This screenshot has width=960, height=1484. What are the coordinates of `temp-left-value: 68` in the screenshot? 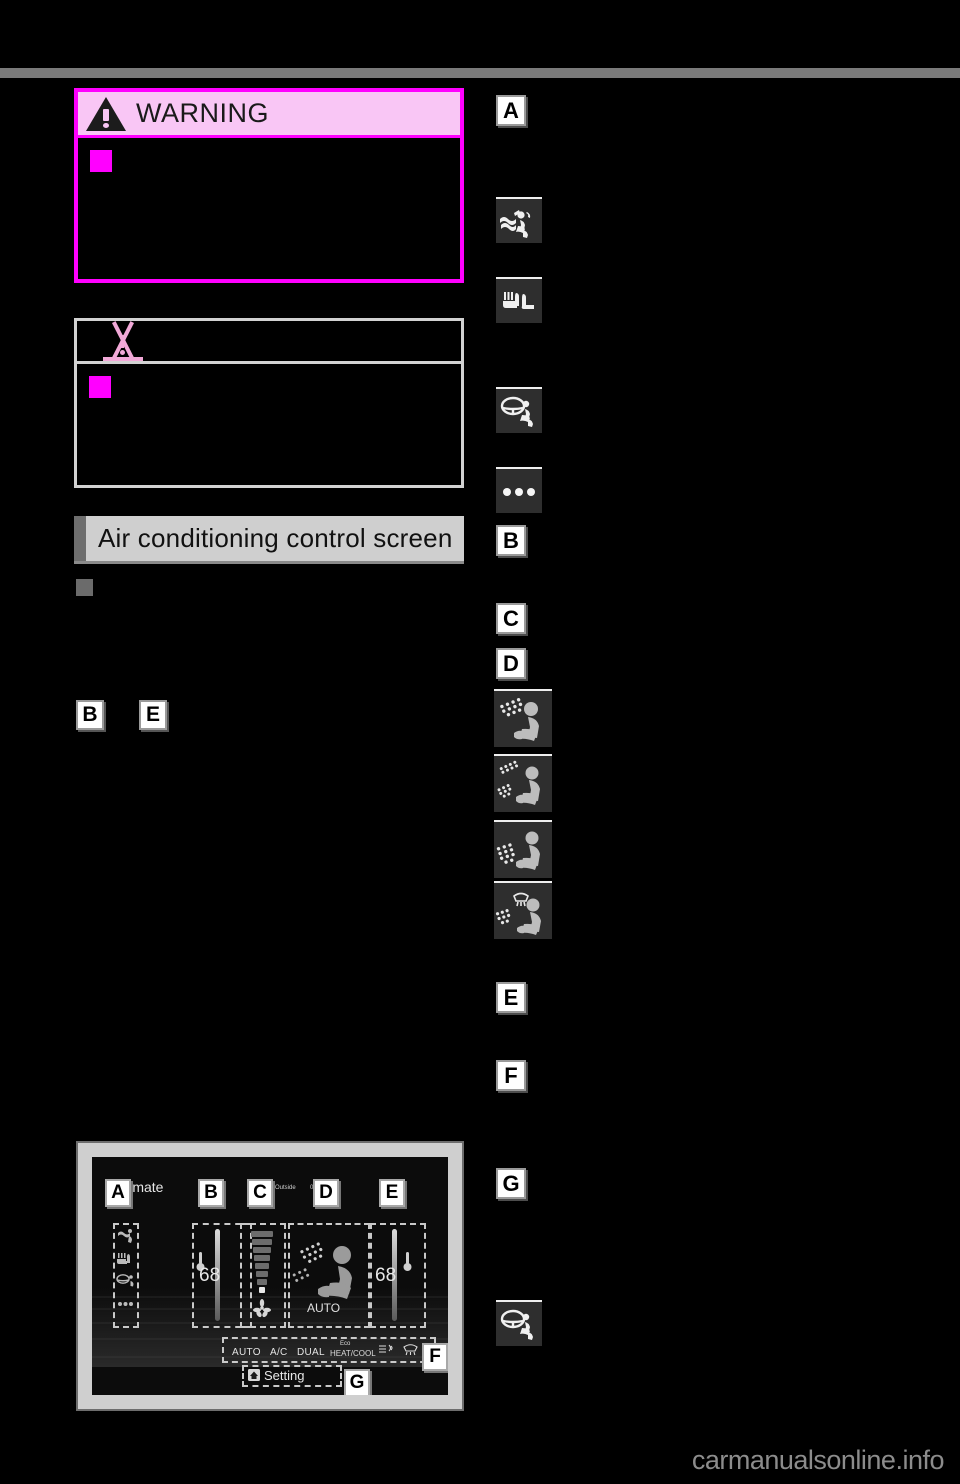 It's located at (210, 1275).